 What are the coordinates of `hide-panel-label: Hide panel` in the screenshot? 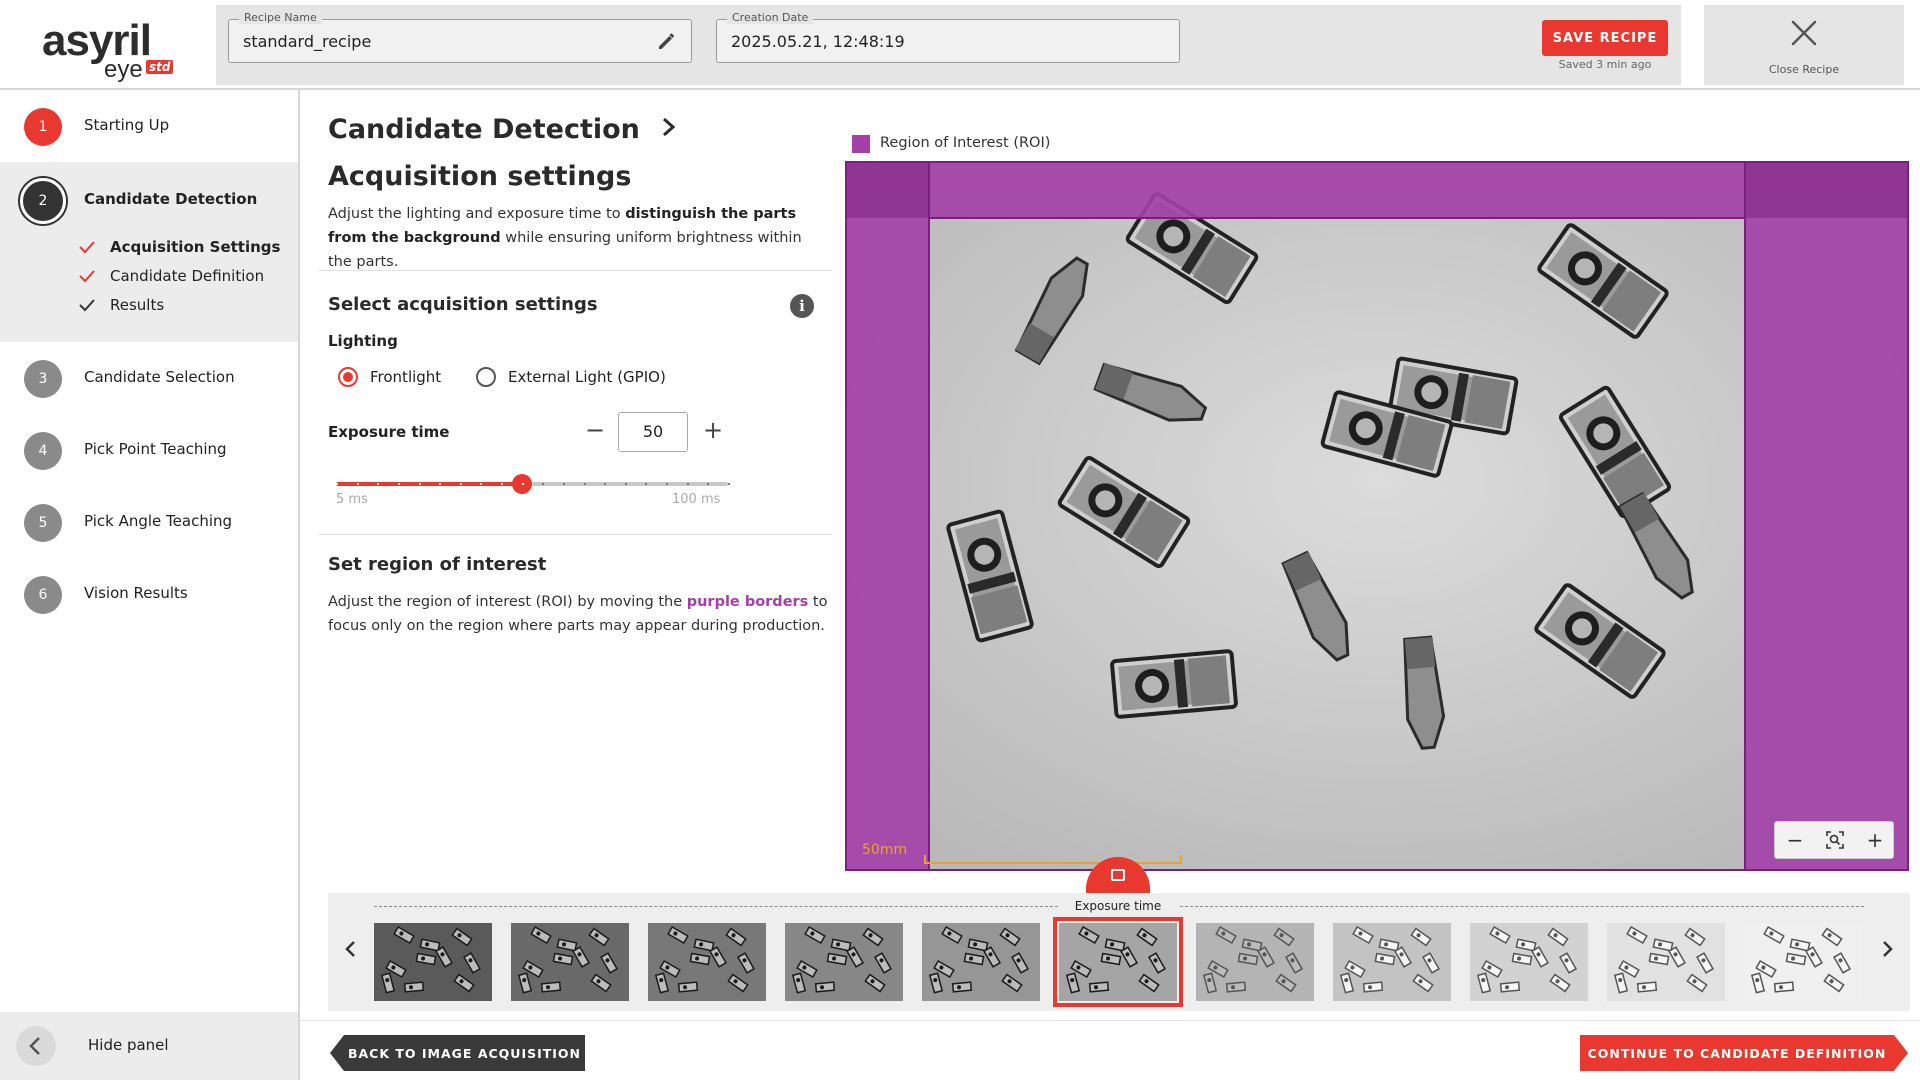 It's located at (128, 1045).